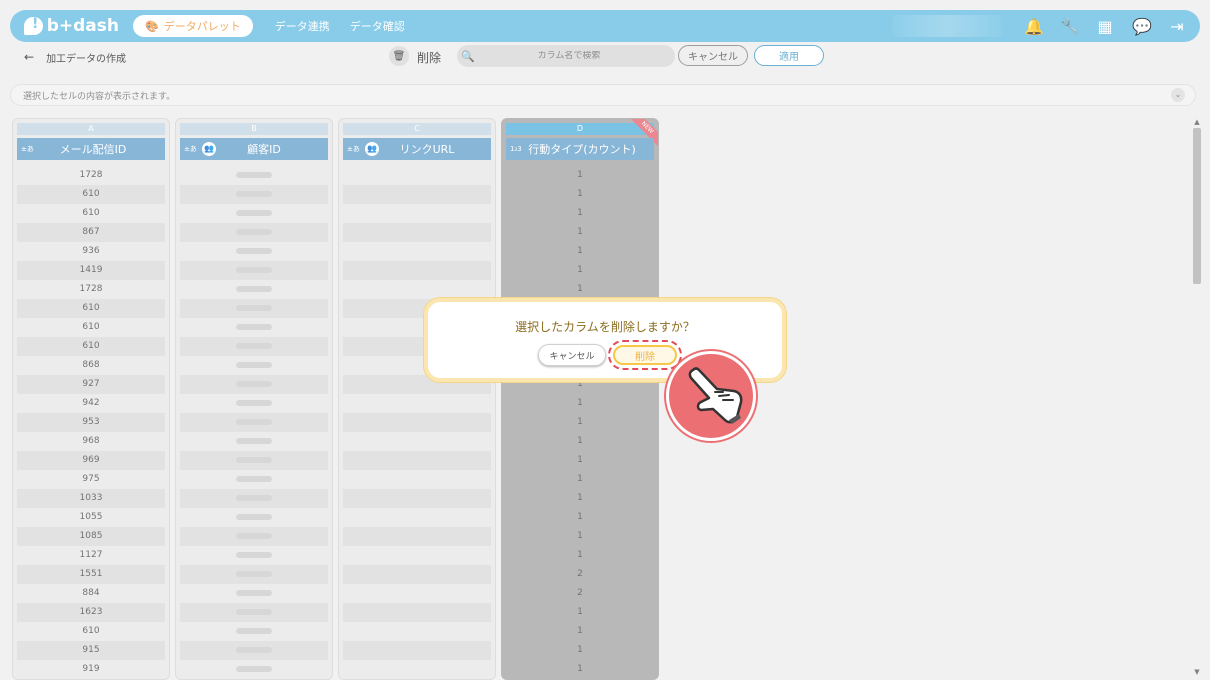 This screenshot has height=680, width=1210. Describe the element at coordinates (605, 327) in the screenshot. I see `dialog-message: 選択したカラムを削除しますか？` at that location.